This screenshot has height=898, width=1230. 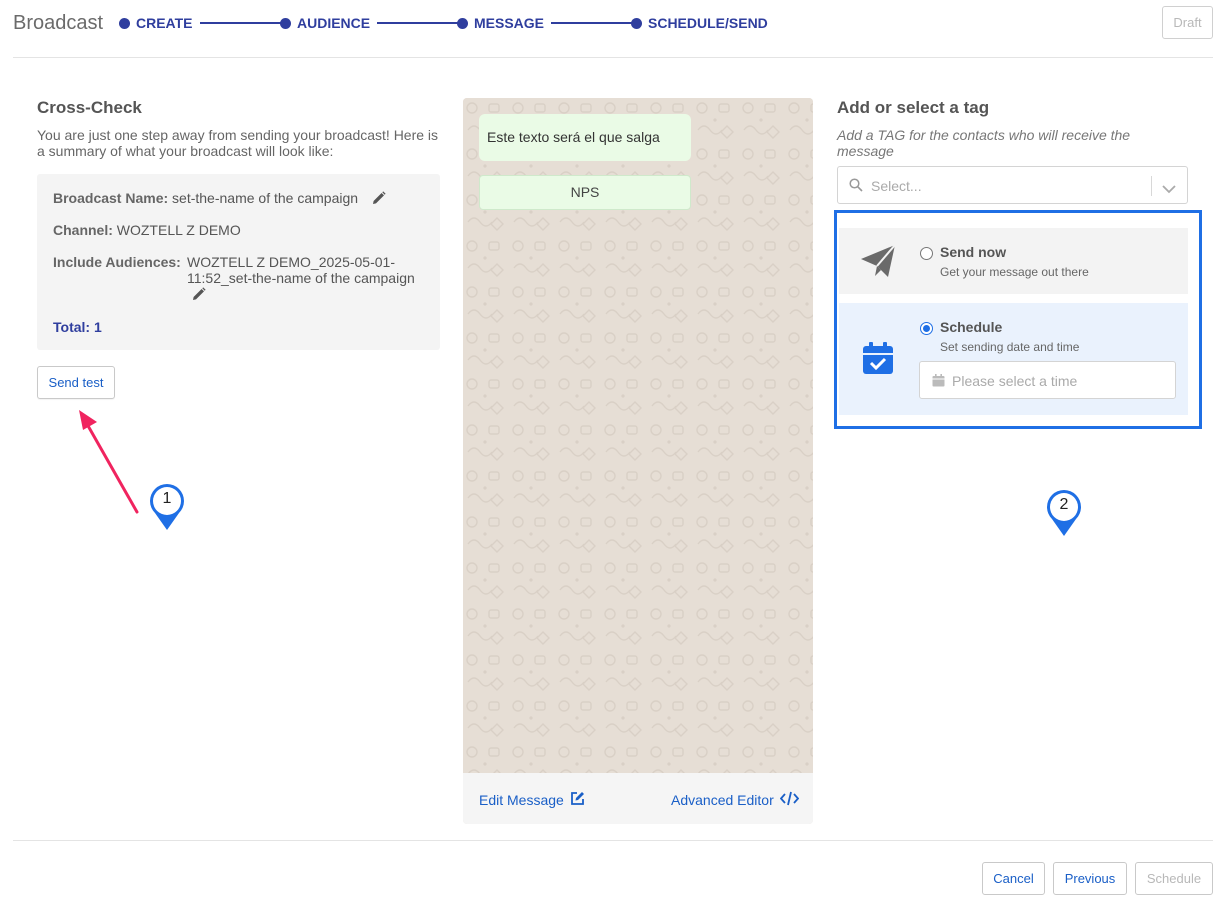 I want to click on edit-message-link: Edit Message, so click(x=532, y=800).